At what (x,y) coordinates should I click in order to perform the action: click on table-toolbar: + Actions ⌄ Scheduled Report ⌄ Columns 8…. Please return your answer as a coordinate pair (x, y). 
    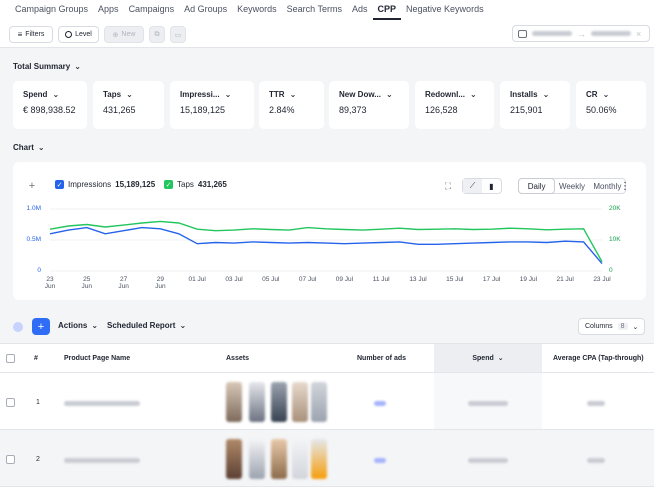
    Looking at the image, I should click on (327, 328).